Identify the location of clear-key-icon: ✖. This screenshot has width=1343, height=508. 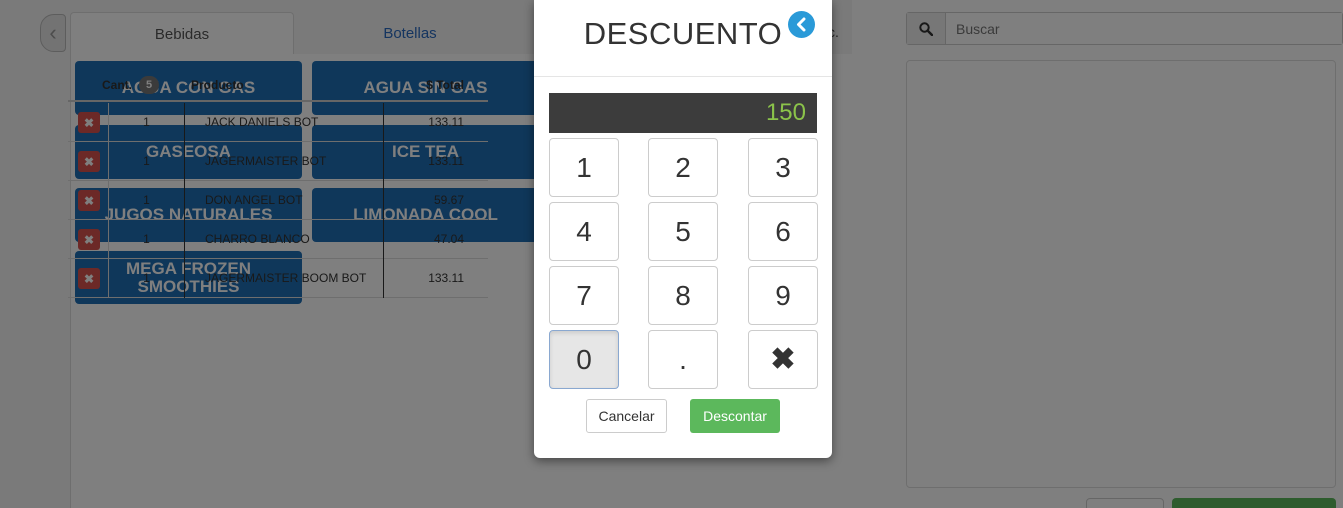
(783, 359).